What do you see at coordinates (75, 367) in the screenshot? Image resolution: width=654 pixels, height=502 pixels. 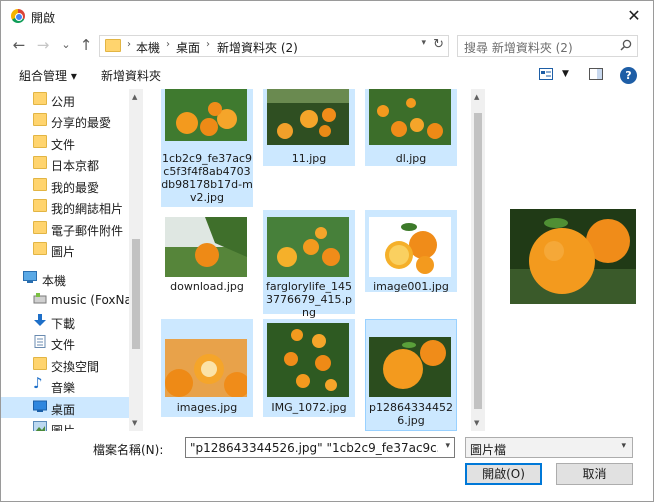 I see `sidebar-item-label: 交換空間` at bounding box center [75, 367].